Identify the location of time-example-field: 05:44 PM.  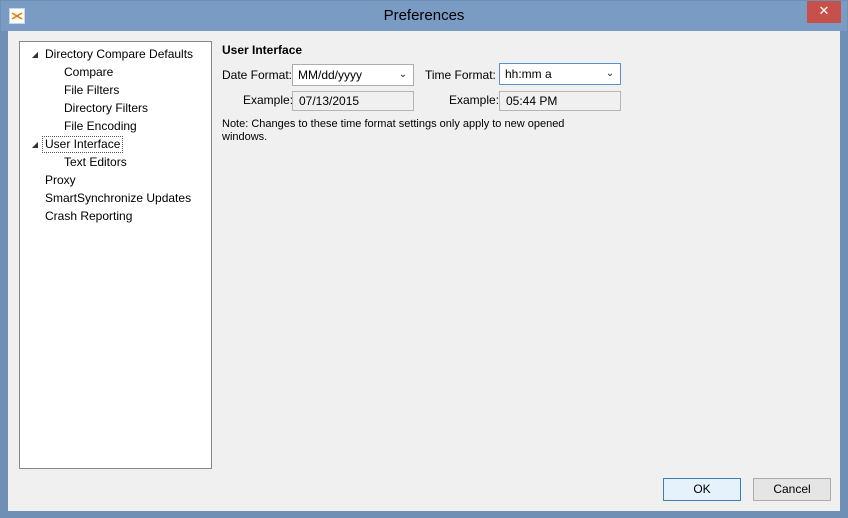
(560, 101).